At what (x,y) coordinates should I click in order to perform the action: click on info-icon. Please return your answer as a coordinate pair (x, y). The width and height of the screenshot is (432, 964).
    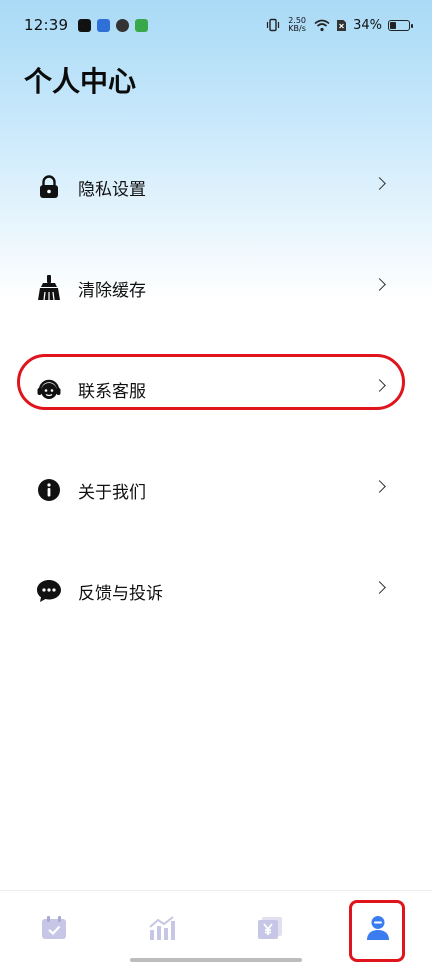
    Looking at the image, I should click on (49, 490).